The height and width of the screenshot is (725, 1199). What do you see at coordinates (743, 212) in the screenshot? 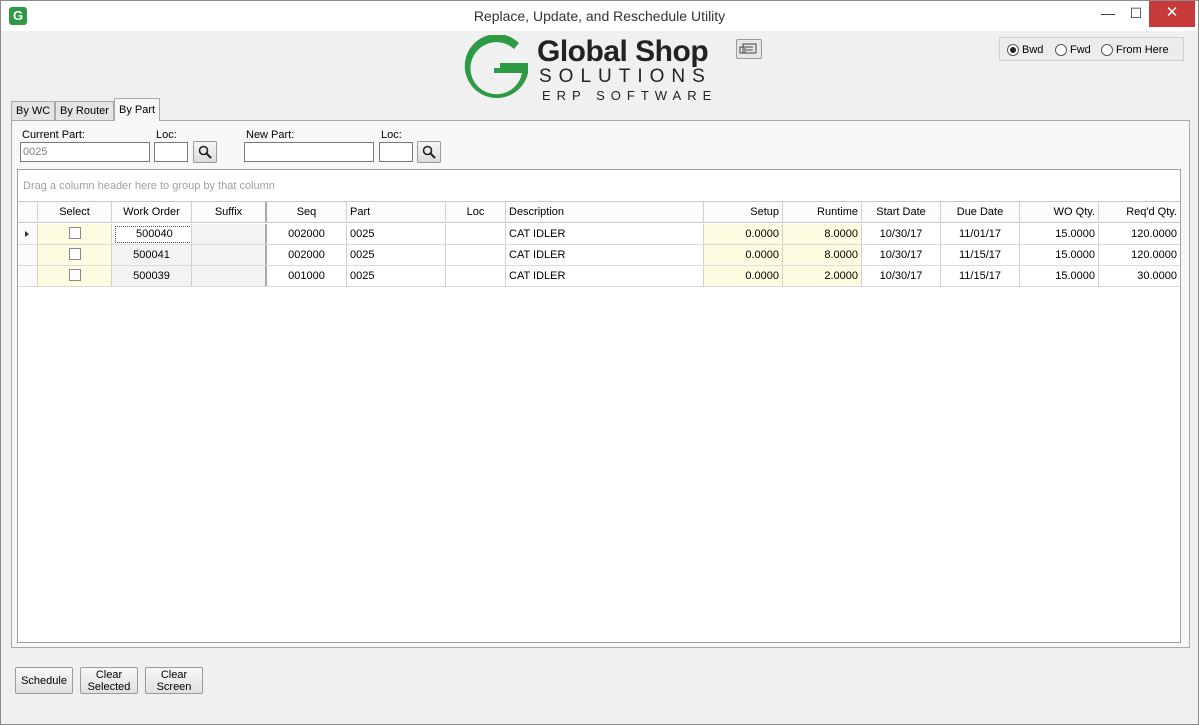
I see `column-header-setup: Setup` at bounding box center [743, 212].